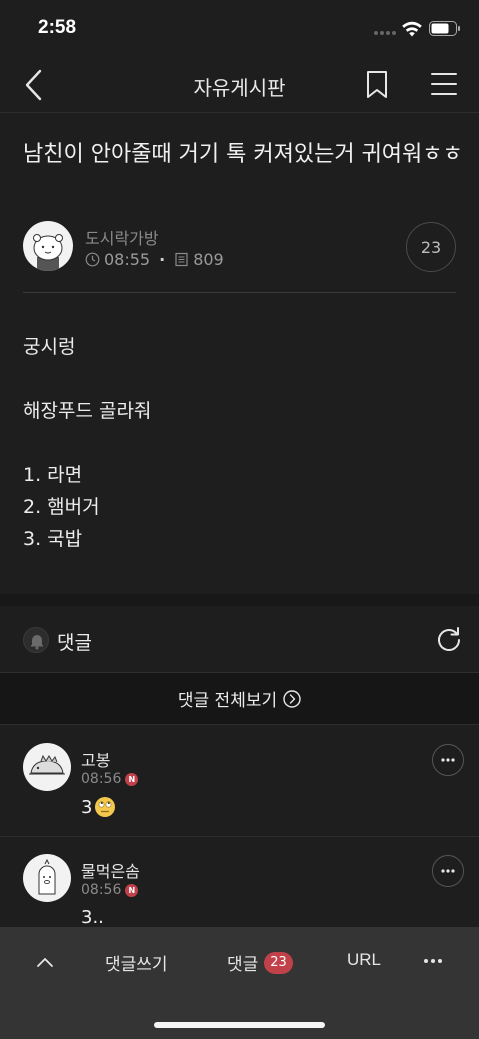 The width and height of the screenshot is (479, 1039). What do you see at coordinates (87, 807) in the screenshot?
I see `comment-body: 3` at bounding box center [87, 807].